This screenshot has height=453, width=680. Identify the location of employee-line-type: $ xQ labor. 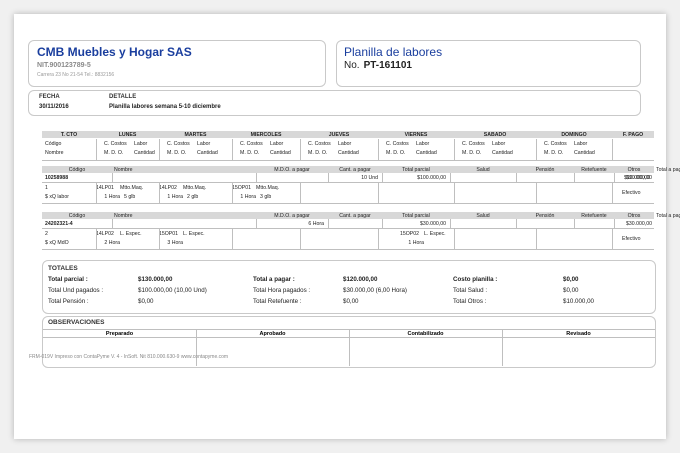
(57, 197).